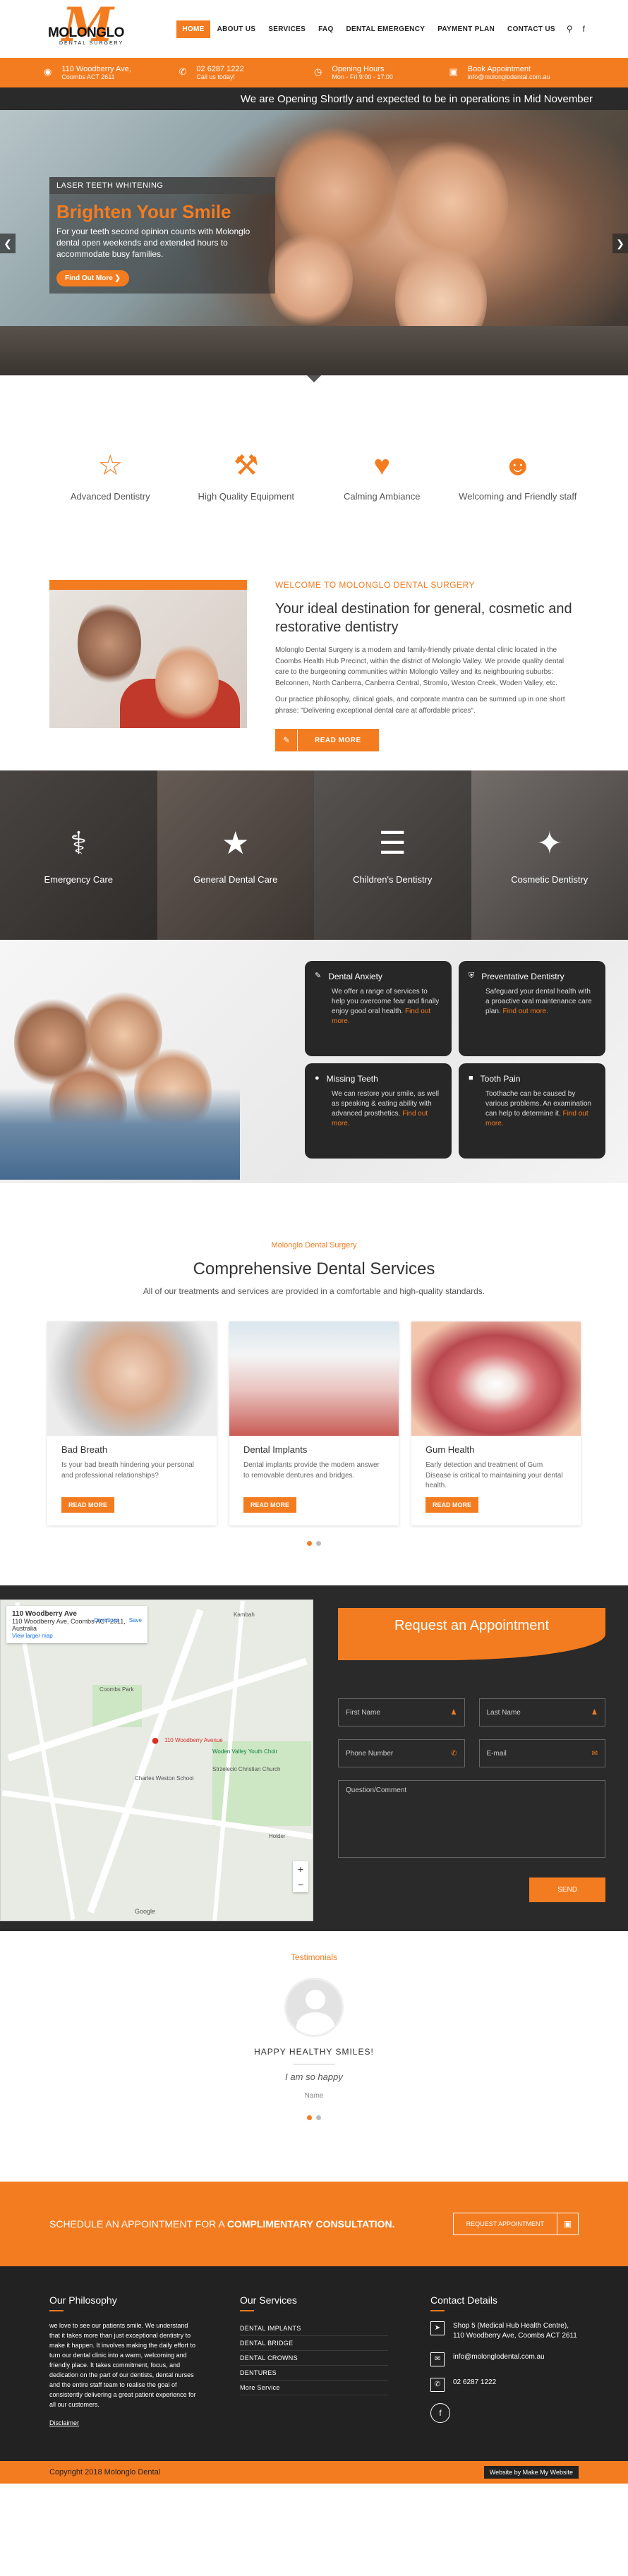 The image size is (628, 2576). Describe the element at coordinates (363, 1713) in the screenshot. I see `first-name-placeholder: First Name` at that location.